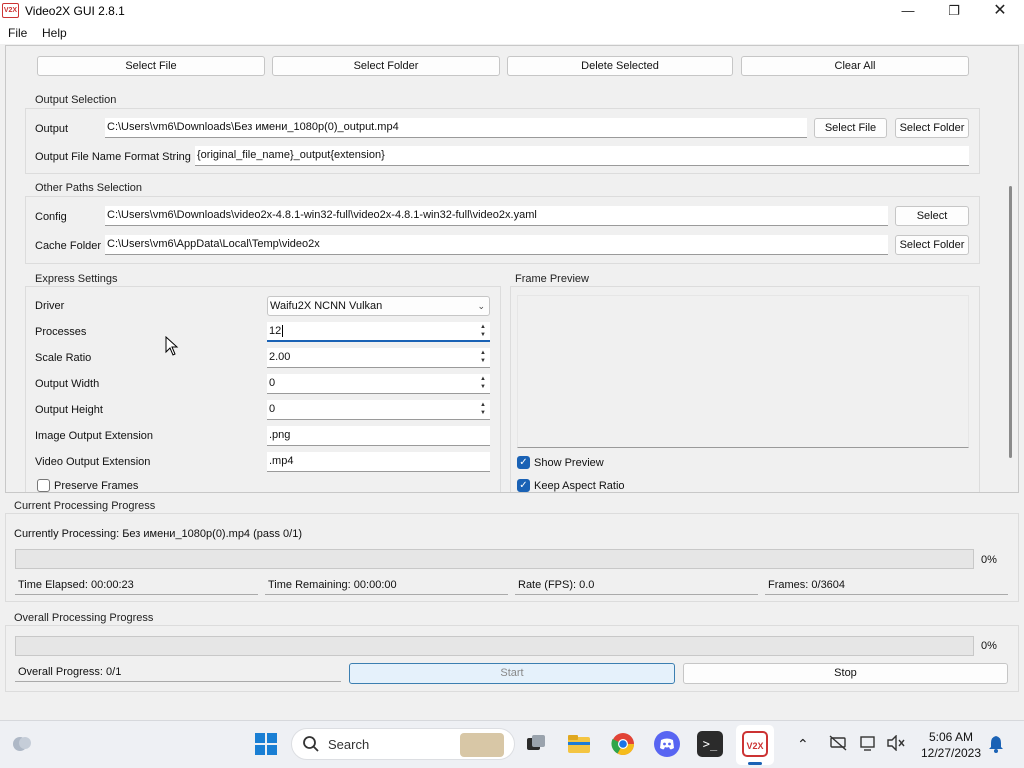 Image resolution: width=1024 pixels, height=768 pixels. Describe the element at coordinates (1000, 11) in the screenshot. I see `close-button: ✕` at that location.